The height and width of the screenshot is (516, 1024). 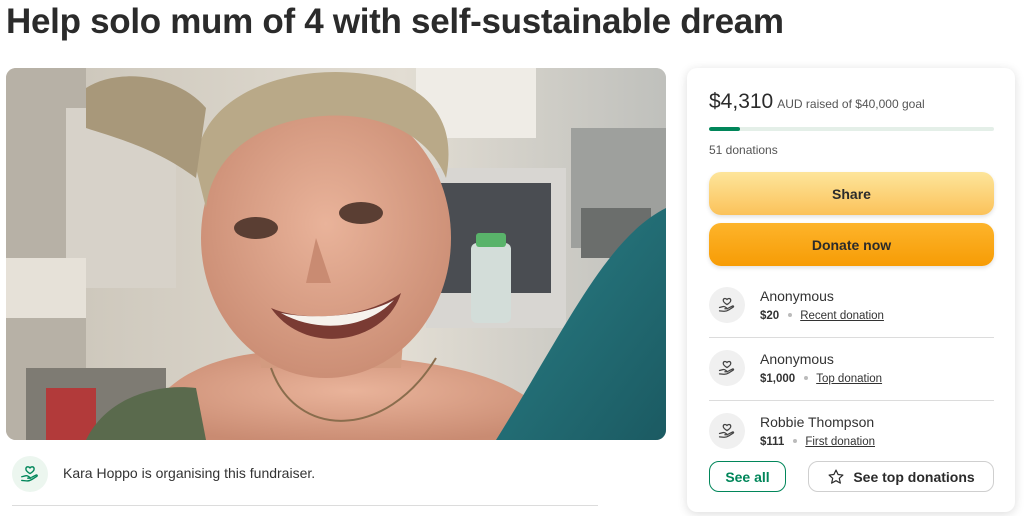 I want to click on donate-now-button: Donate now, so click(x=851, y=244).